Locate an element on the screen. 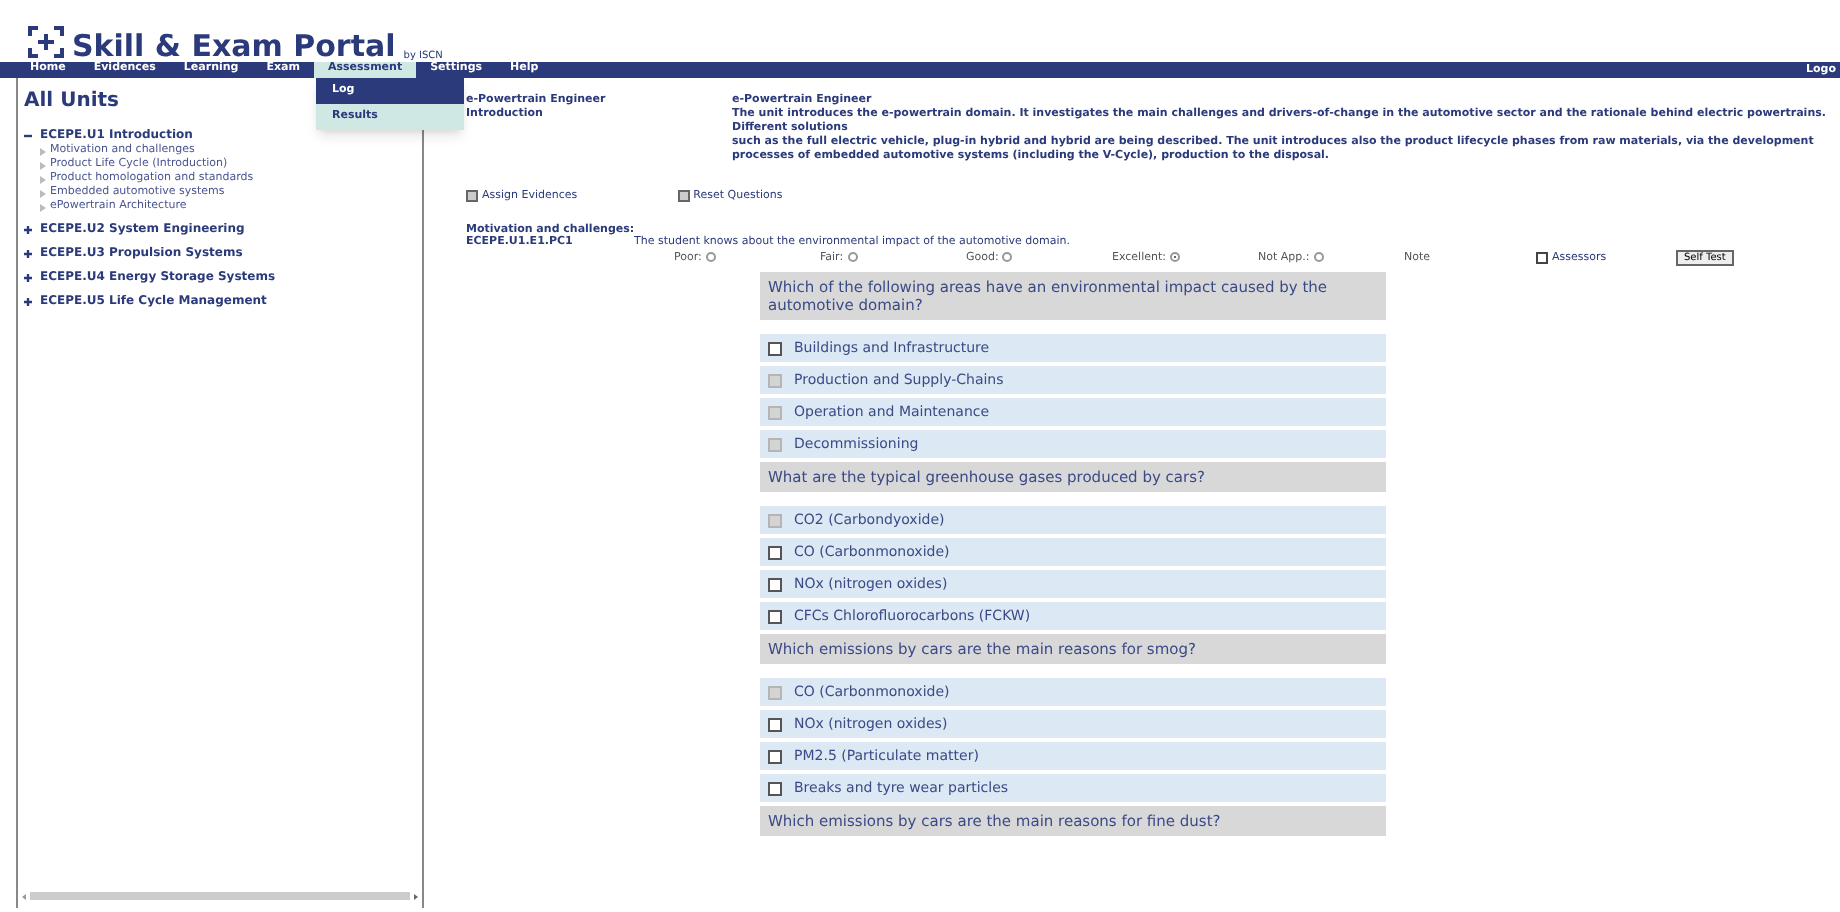  logo-icon is located at coordinates (46, 42).